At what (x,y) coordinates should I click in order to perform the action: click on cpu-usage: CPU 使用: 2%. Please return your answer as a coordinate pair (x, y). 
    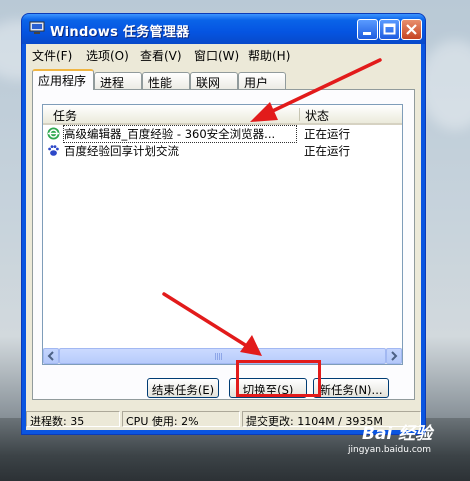
    Looking at the image, I should click on (181, 419).